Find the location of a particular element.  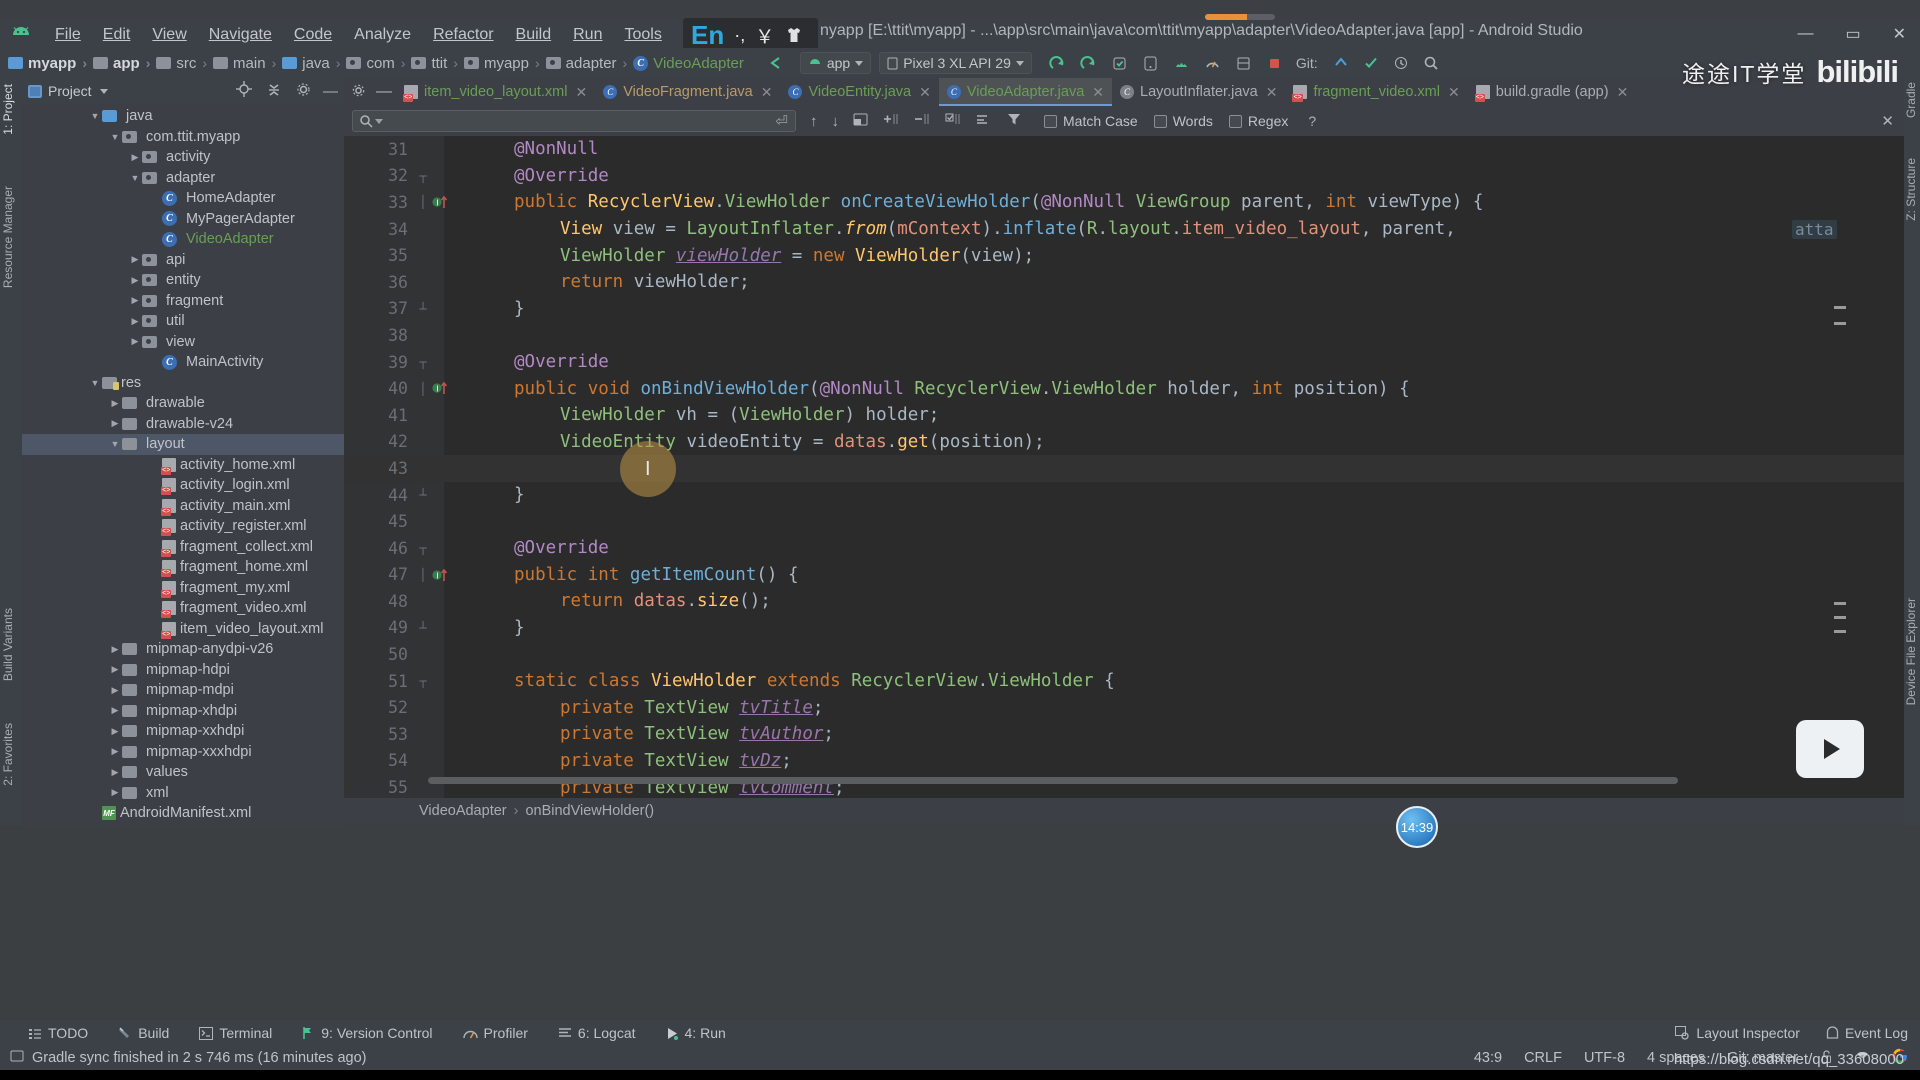

remove-occurrence-icon is located at coordinates (921, 121).